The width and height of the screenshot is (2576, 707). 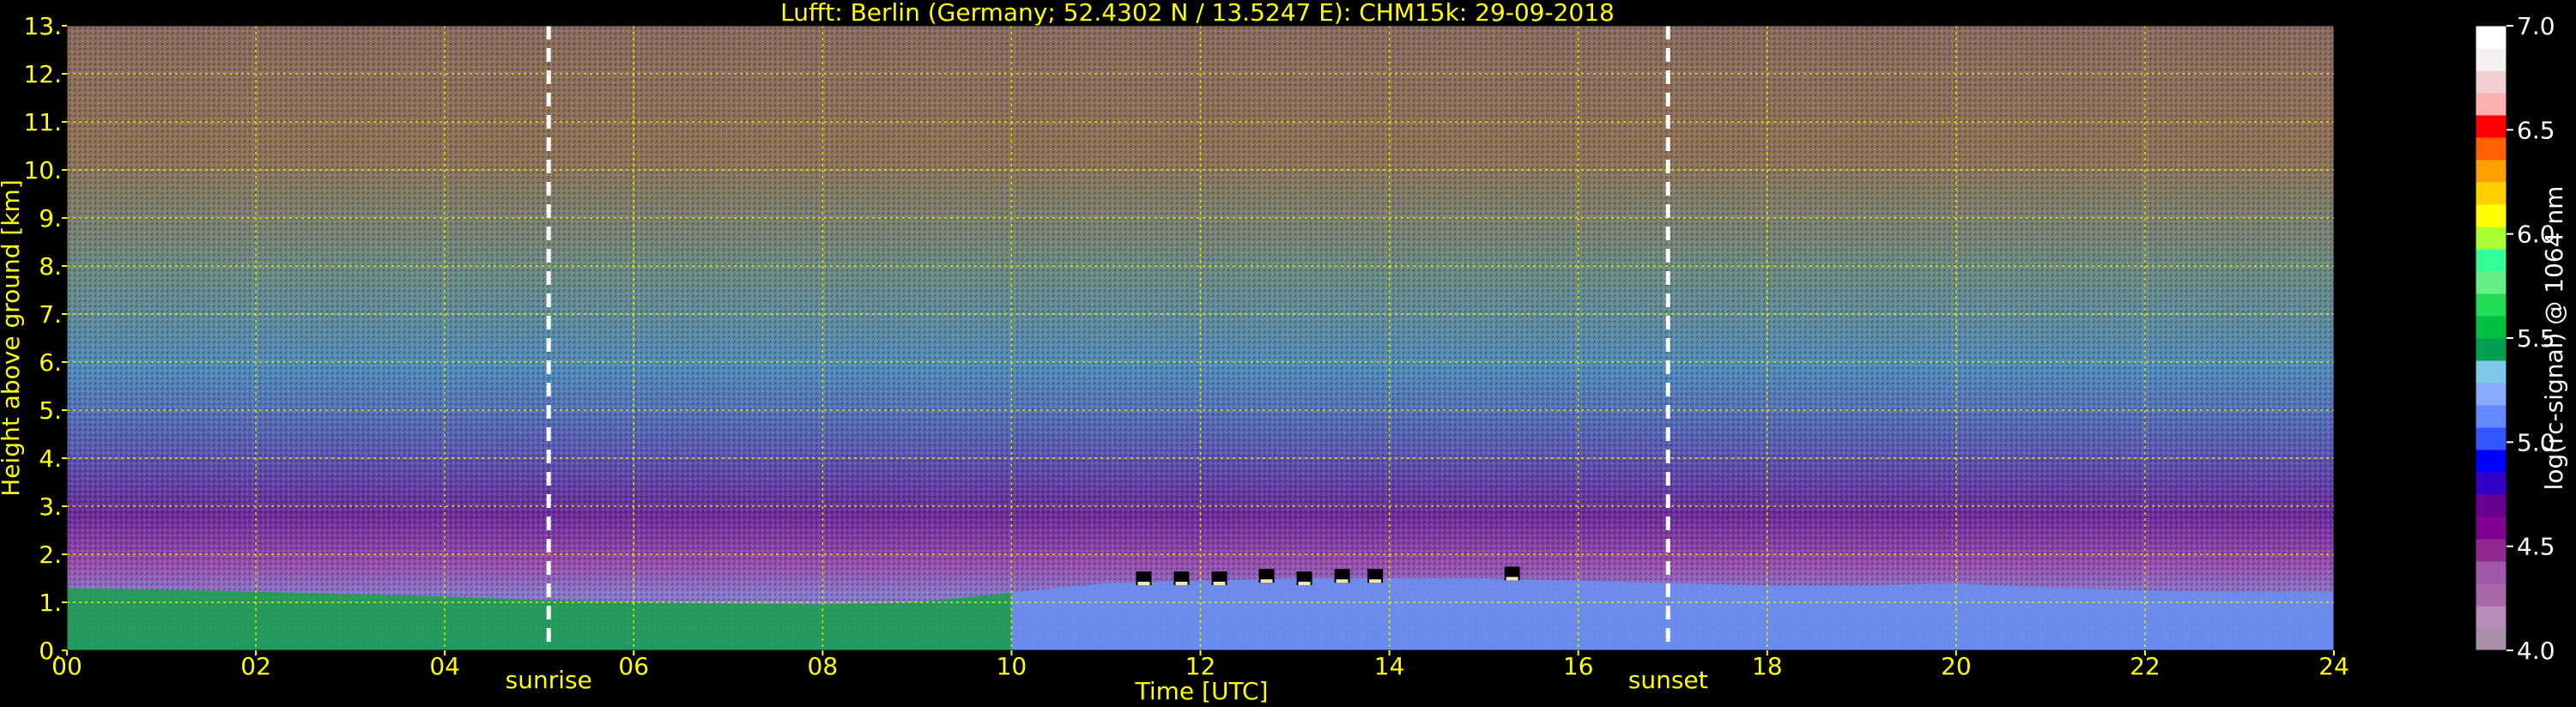 I want to click on sun-labels: sunrise sunset, so click(x=1107, y=680).